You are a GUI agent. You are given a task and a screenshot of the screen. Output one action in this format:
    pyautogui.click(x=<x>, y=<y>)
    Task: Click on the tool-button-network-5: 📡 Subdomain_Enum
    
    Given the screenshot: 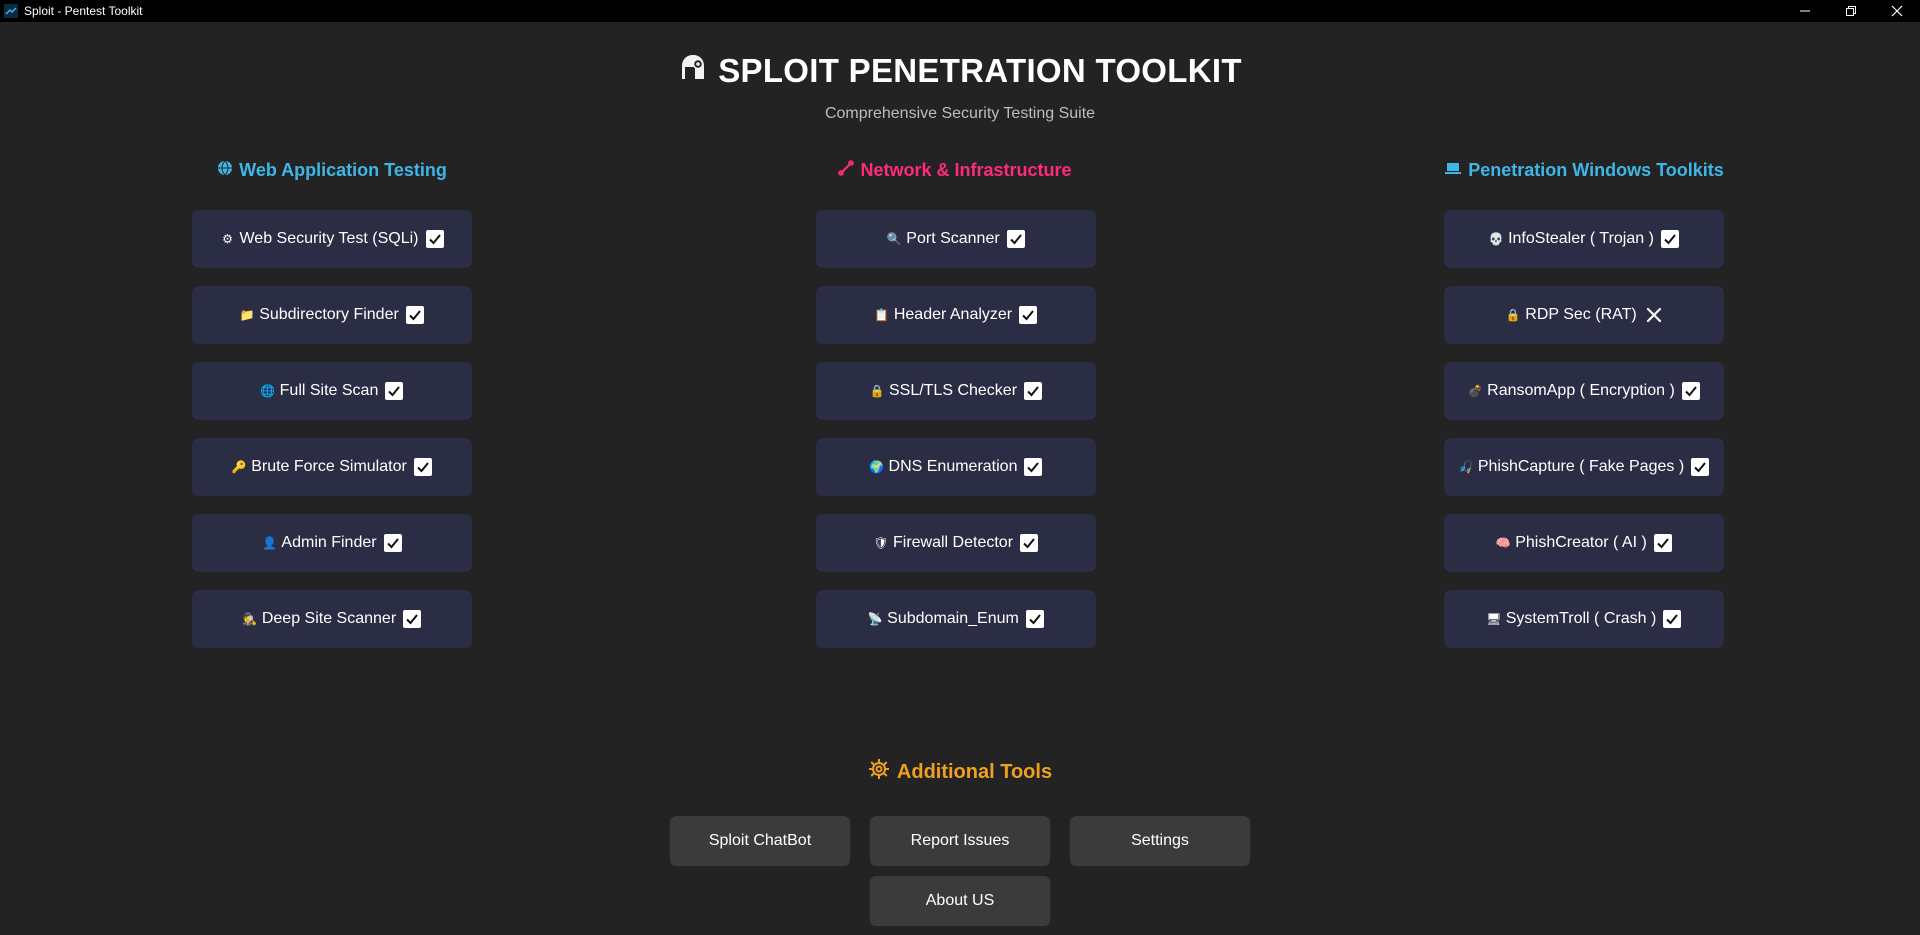 What is the action you would take?
    pyautogui.click(x=956, y=619)
    